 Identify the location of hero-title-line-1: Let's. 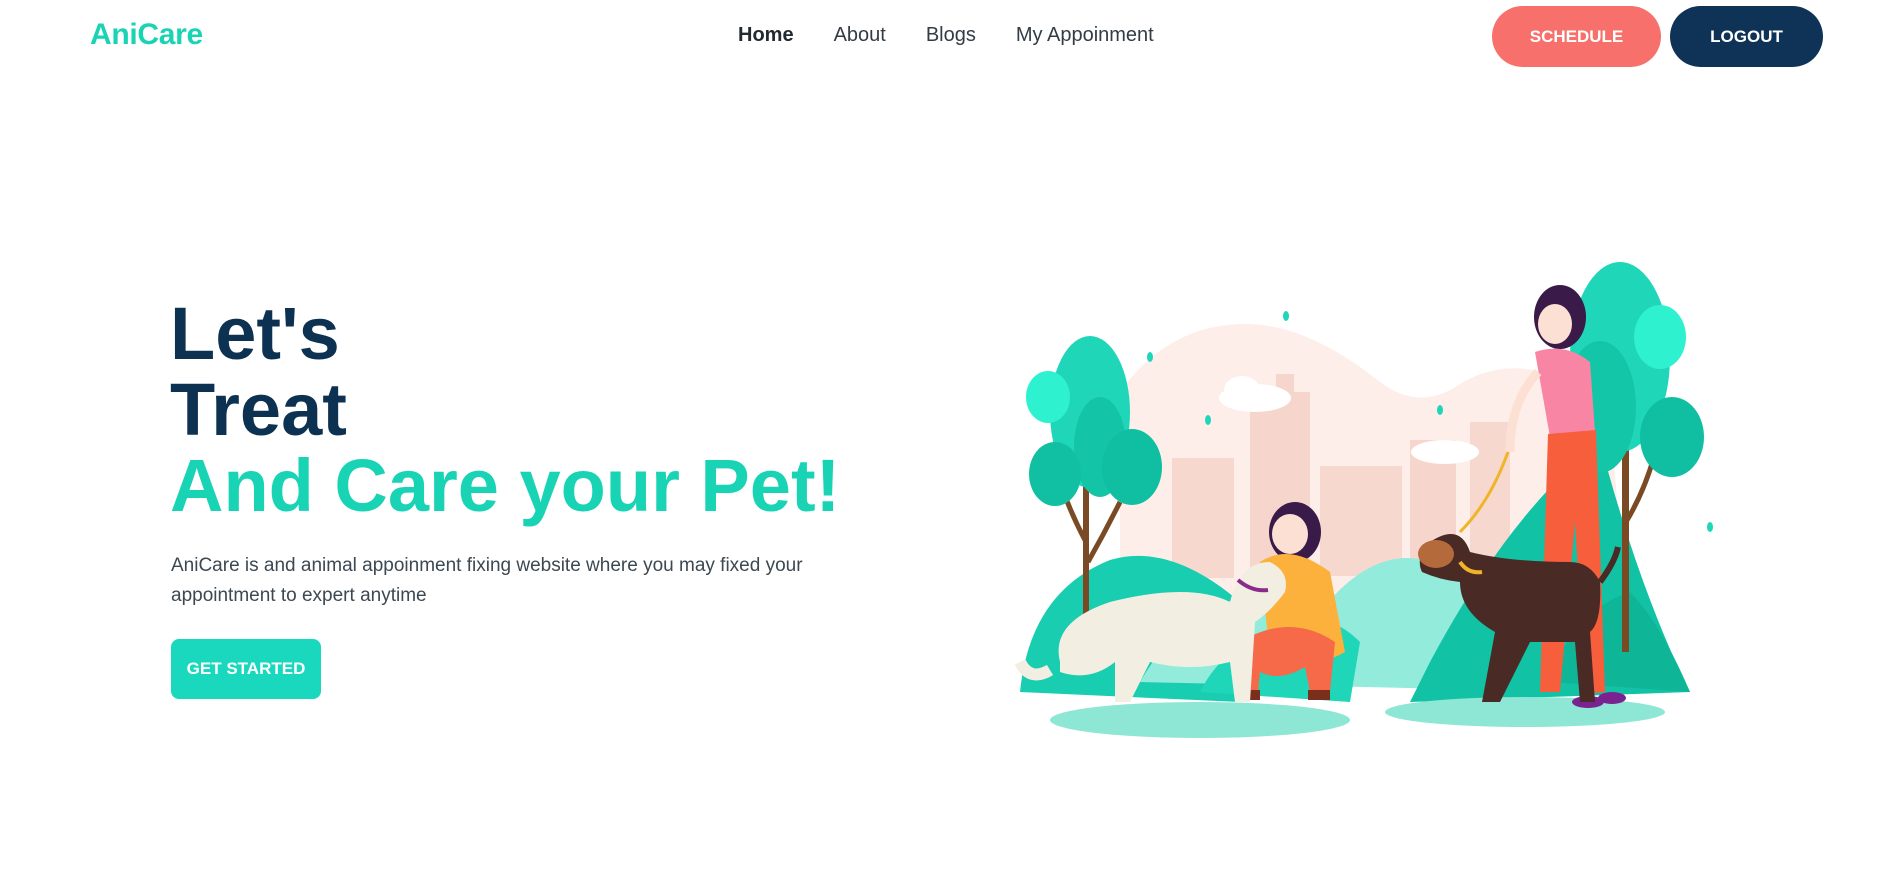
(255, 333).